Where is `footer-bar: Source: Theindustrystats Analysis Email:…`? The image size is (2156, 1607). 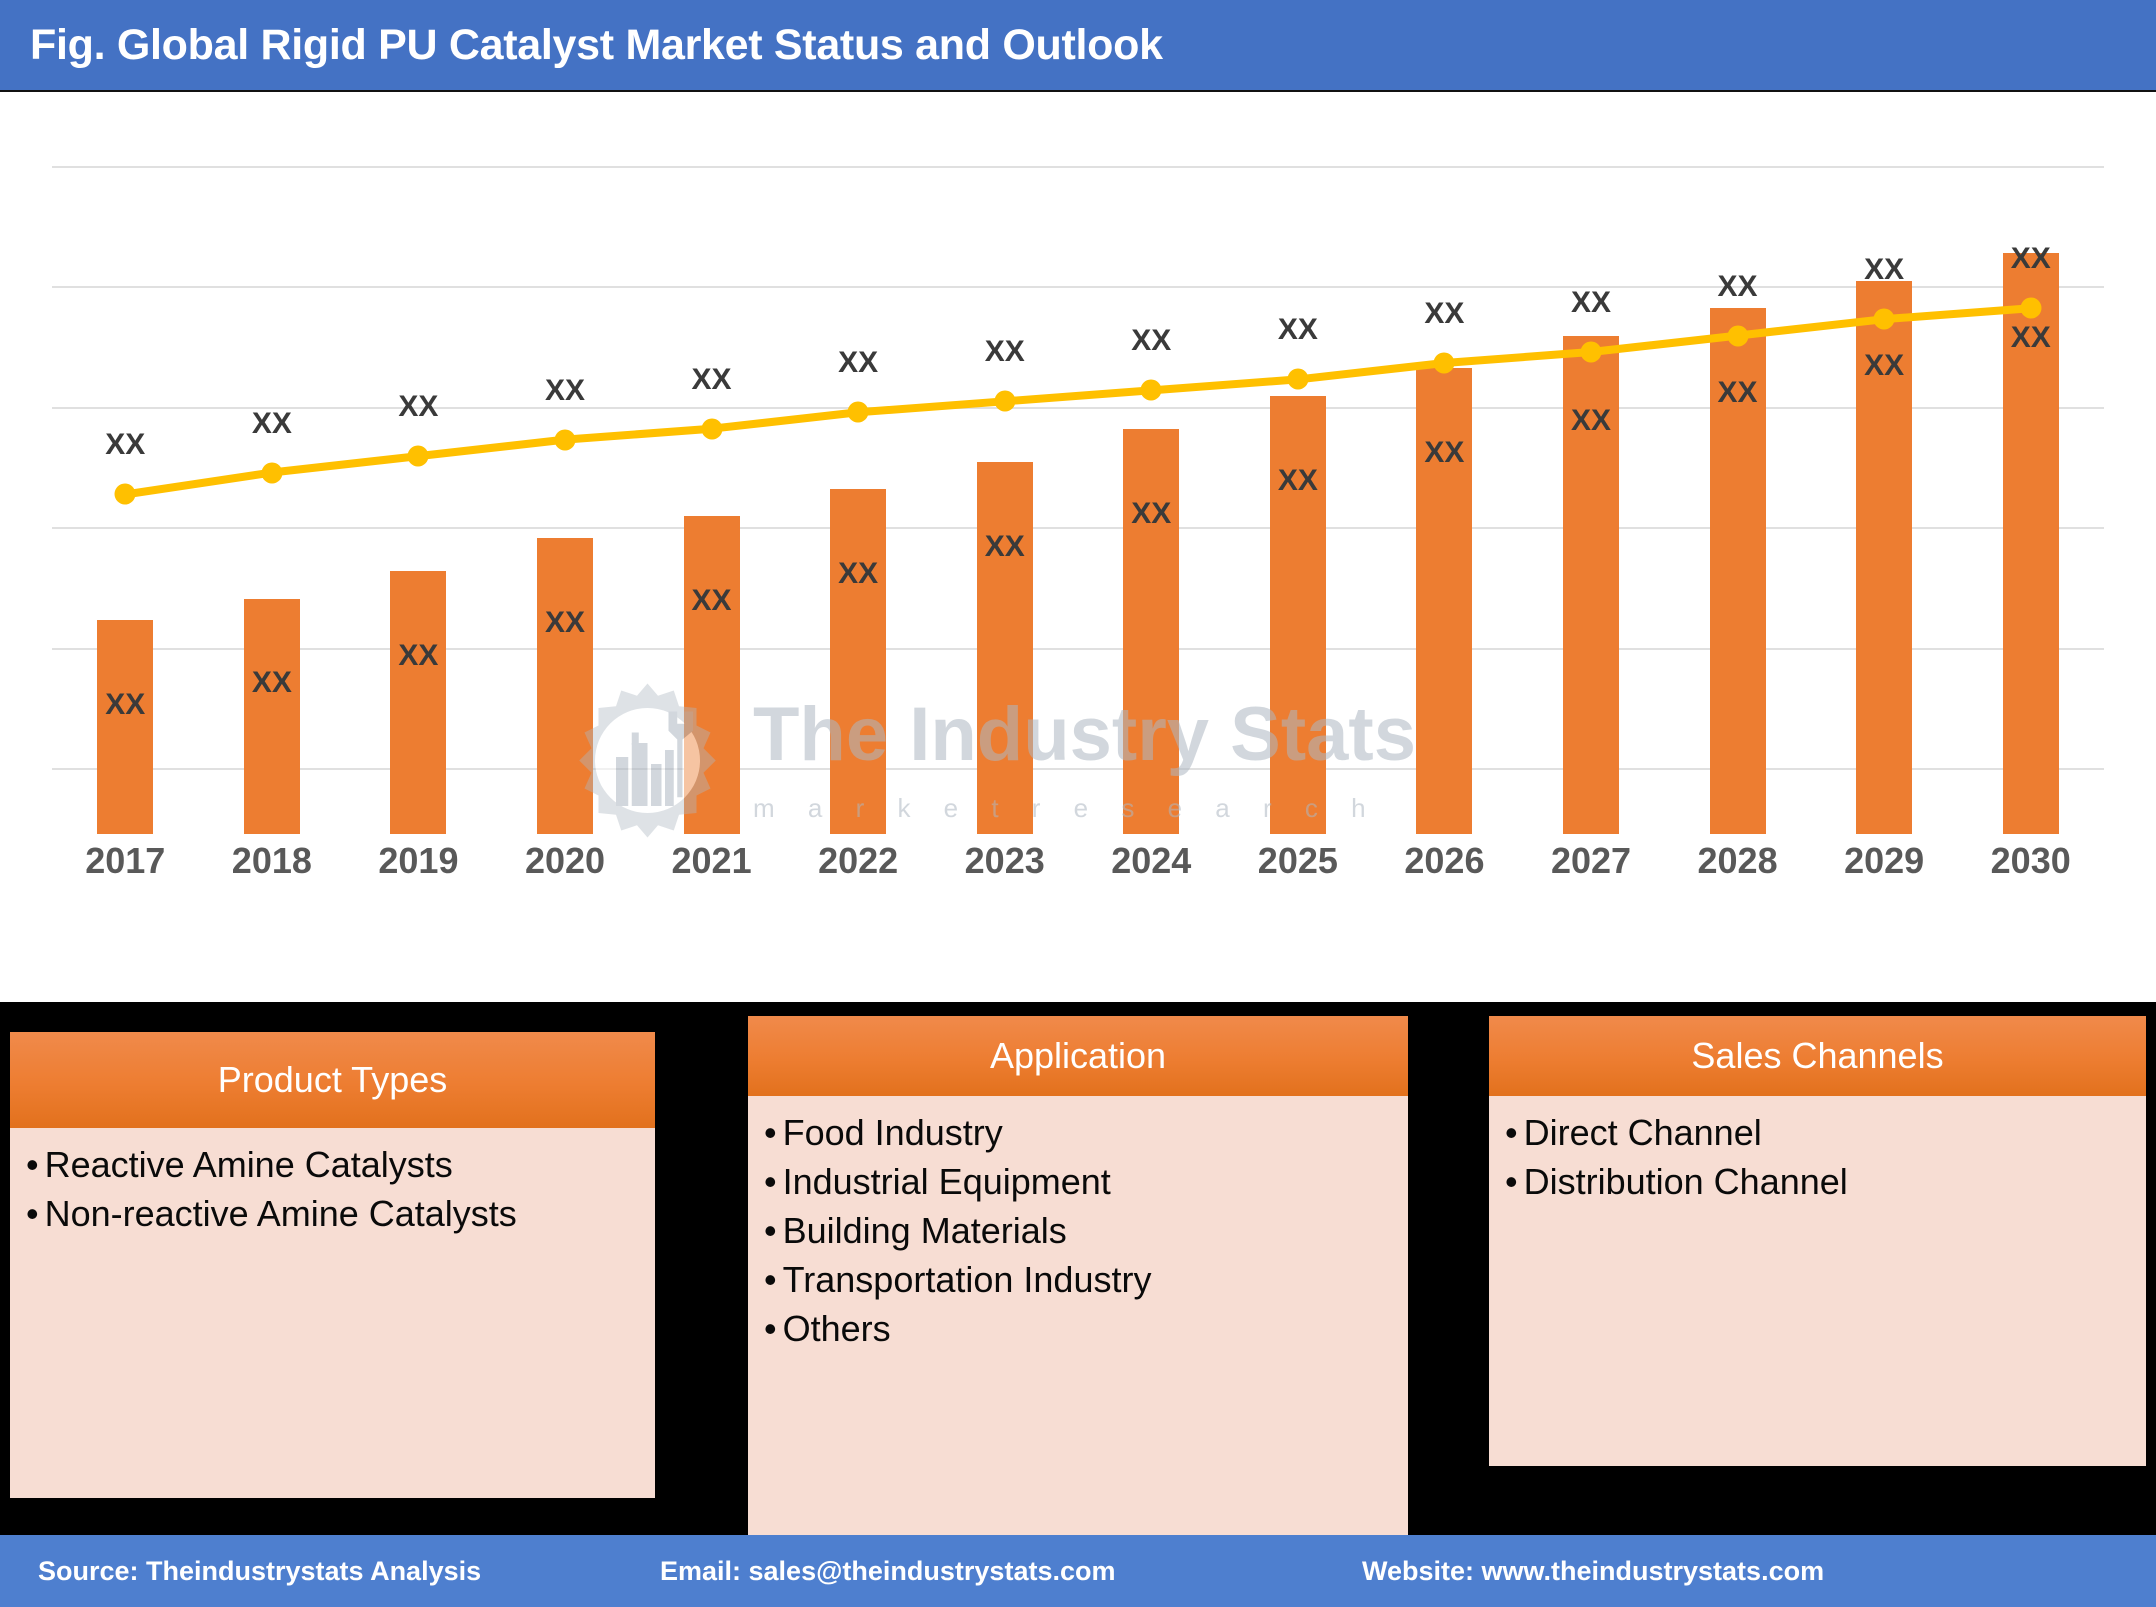
footer-bar: Source: Theindustrystats Analysis Email:… is located at coordinates (1078, 1571).